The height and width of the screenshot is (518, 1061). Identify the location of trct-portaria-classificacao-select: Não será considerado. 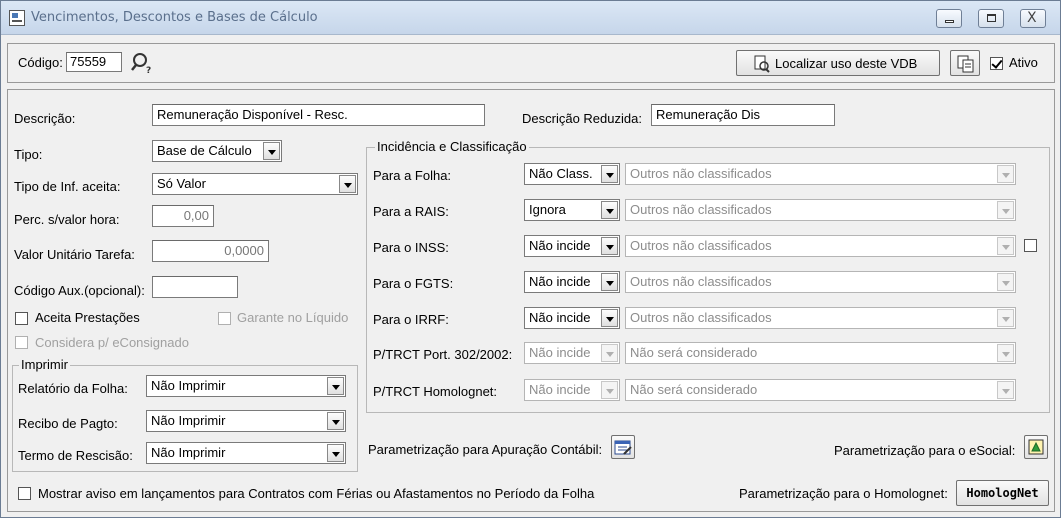
(820, 353).